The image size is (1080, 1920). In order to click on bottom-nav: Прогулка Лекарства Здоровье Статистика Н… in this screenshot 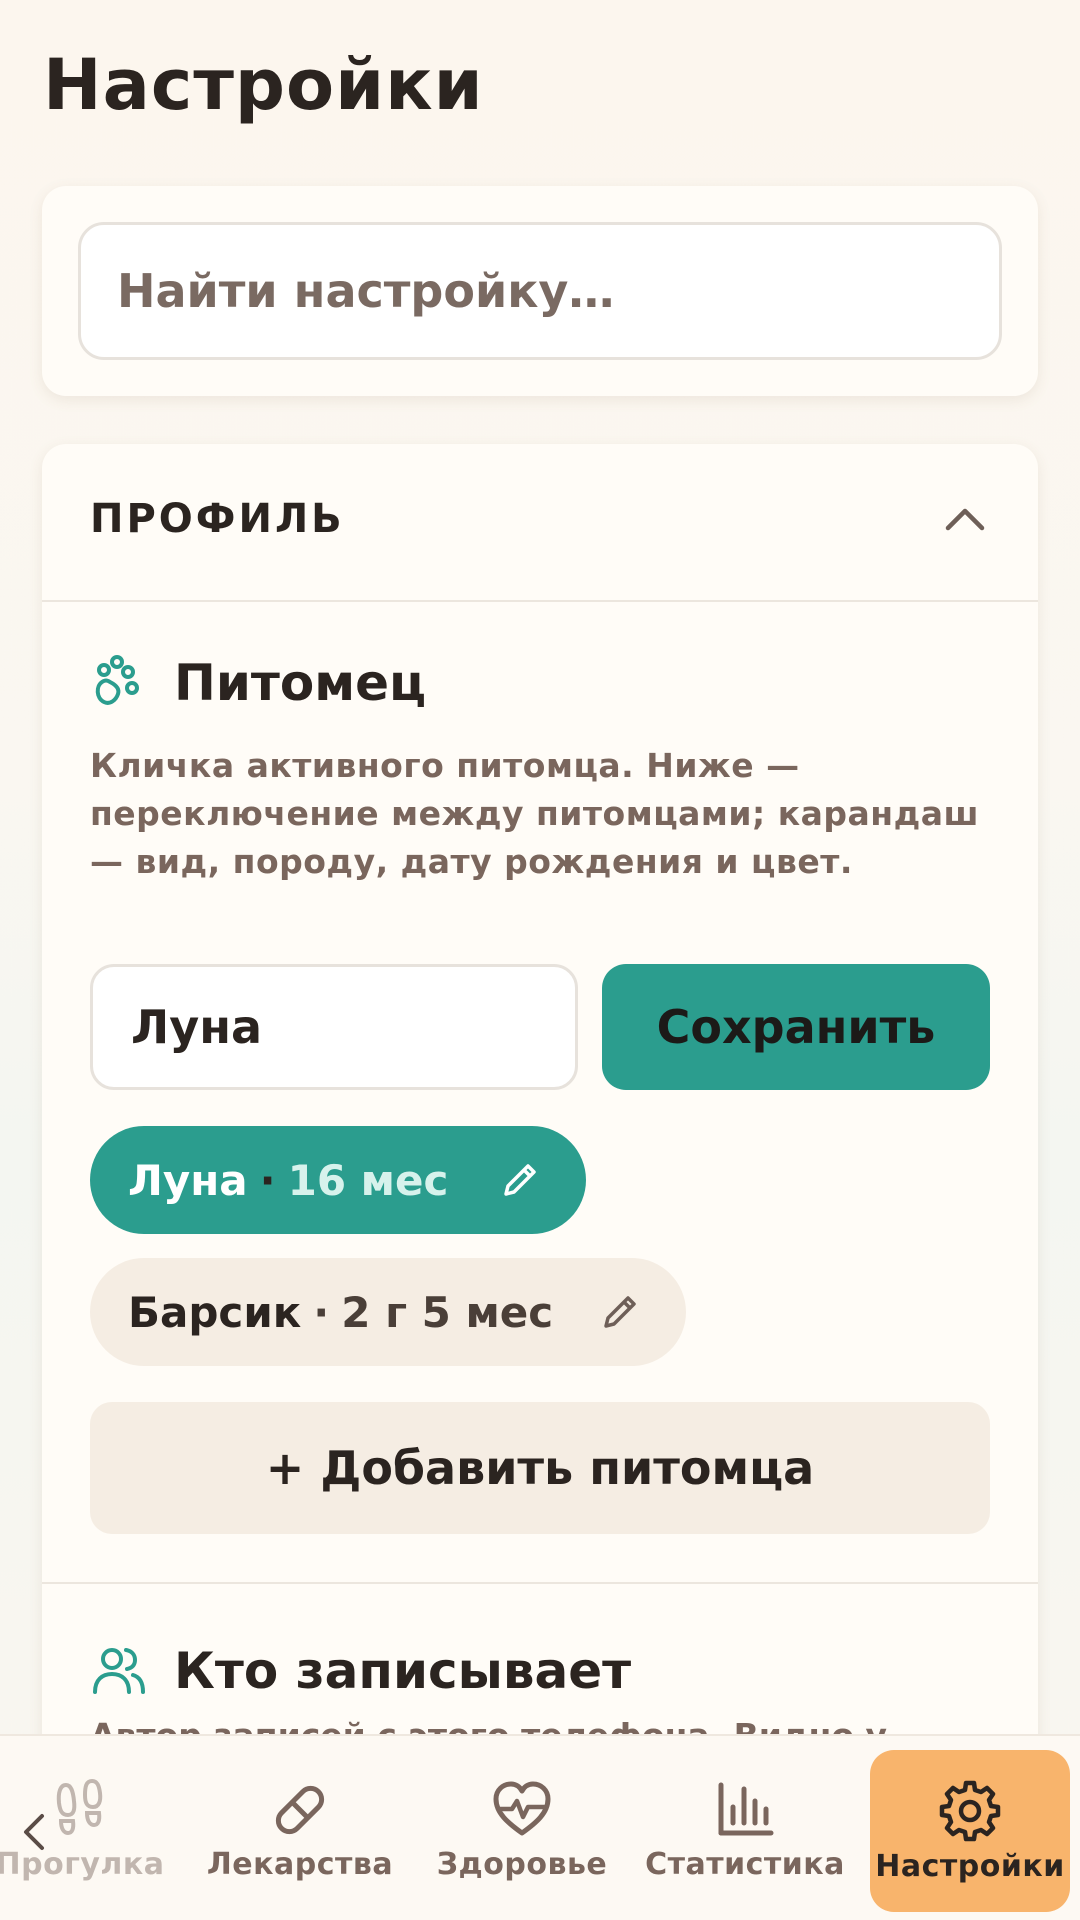, I will do `click(540, 1827)`.